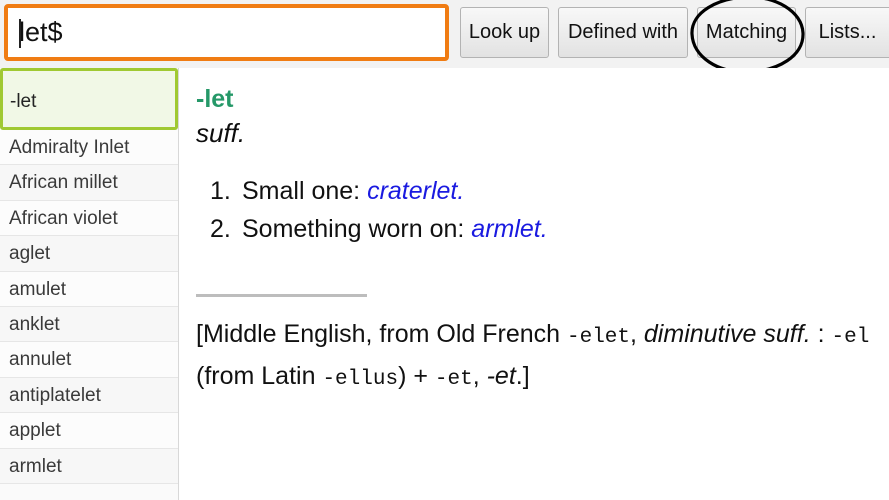 The image size is (889, 500). Describe the element at coordinates (598, 337) in the screenshot. I see `etymology-form-elet: -elet` at that location.